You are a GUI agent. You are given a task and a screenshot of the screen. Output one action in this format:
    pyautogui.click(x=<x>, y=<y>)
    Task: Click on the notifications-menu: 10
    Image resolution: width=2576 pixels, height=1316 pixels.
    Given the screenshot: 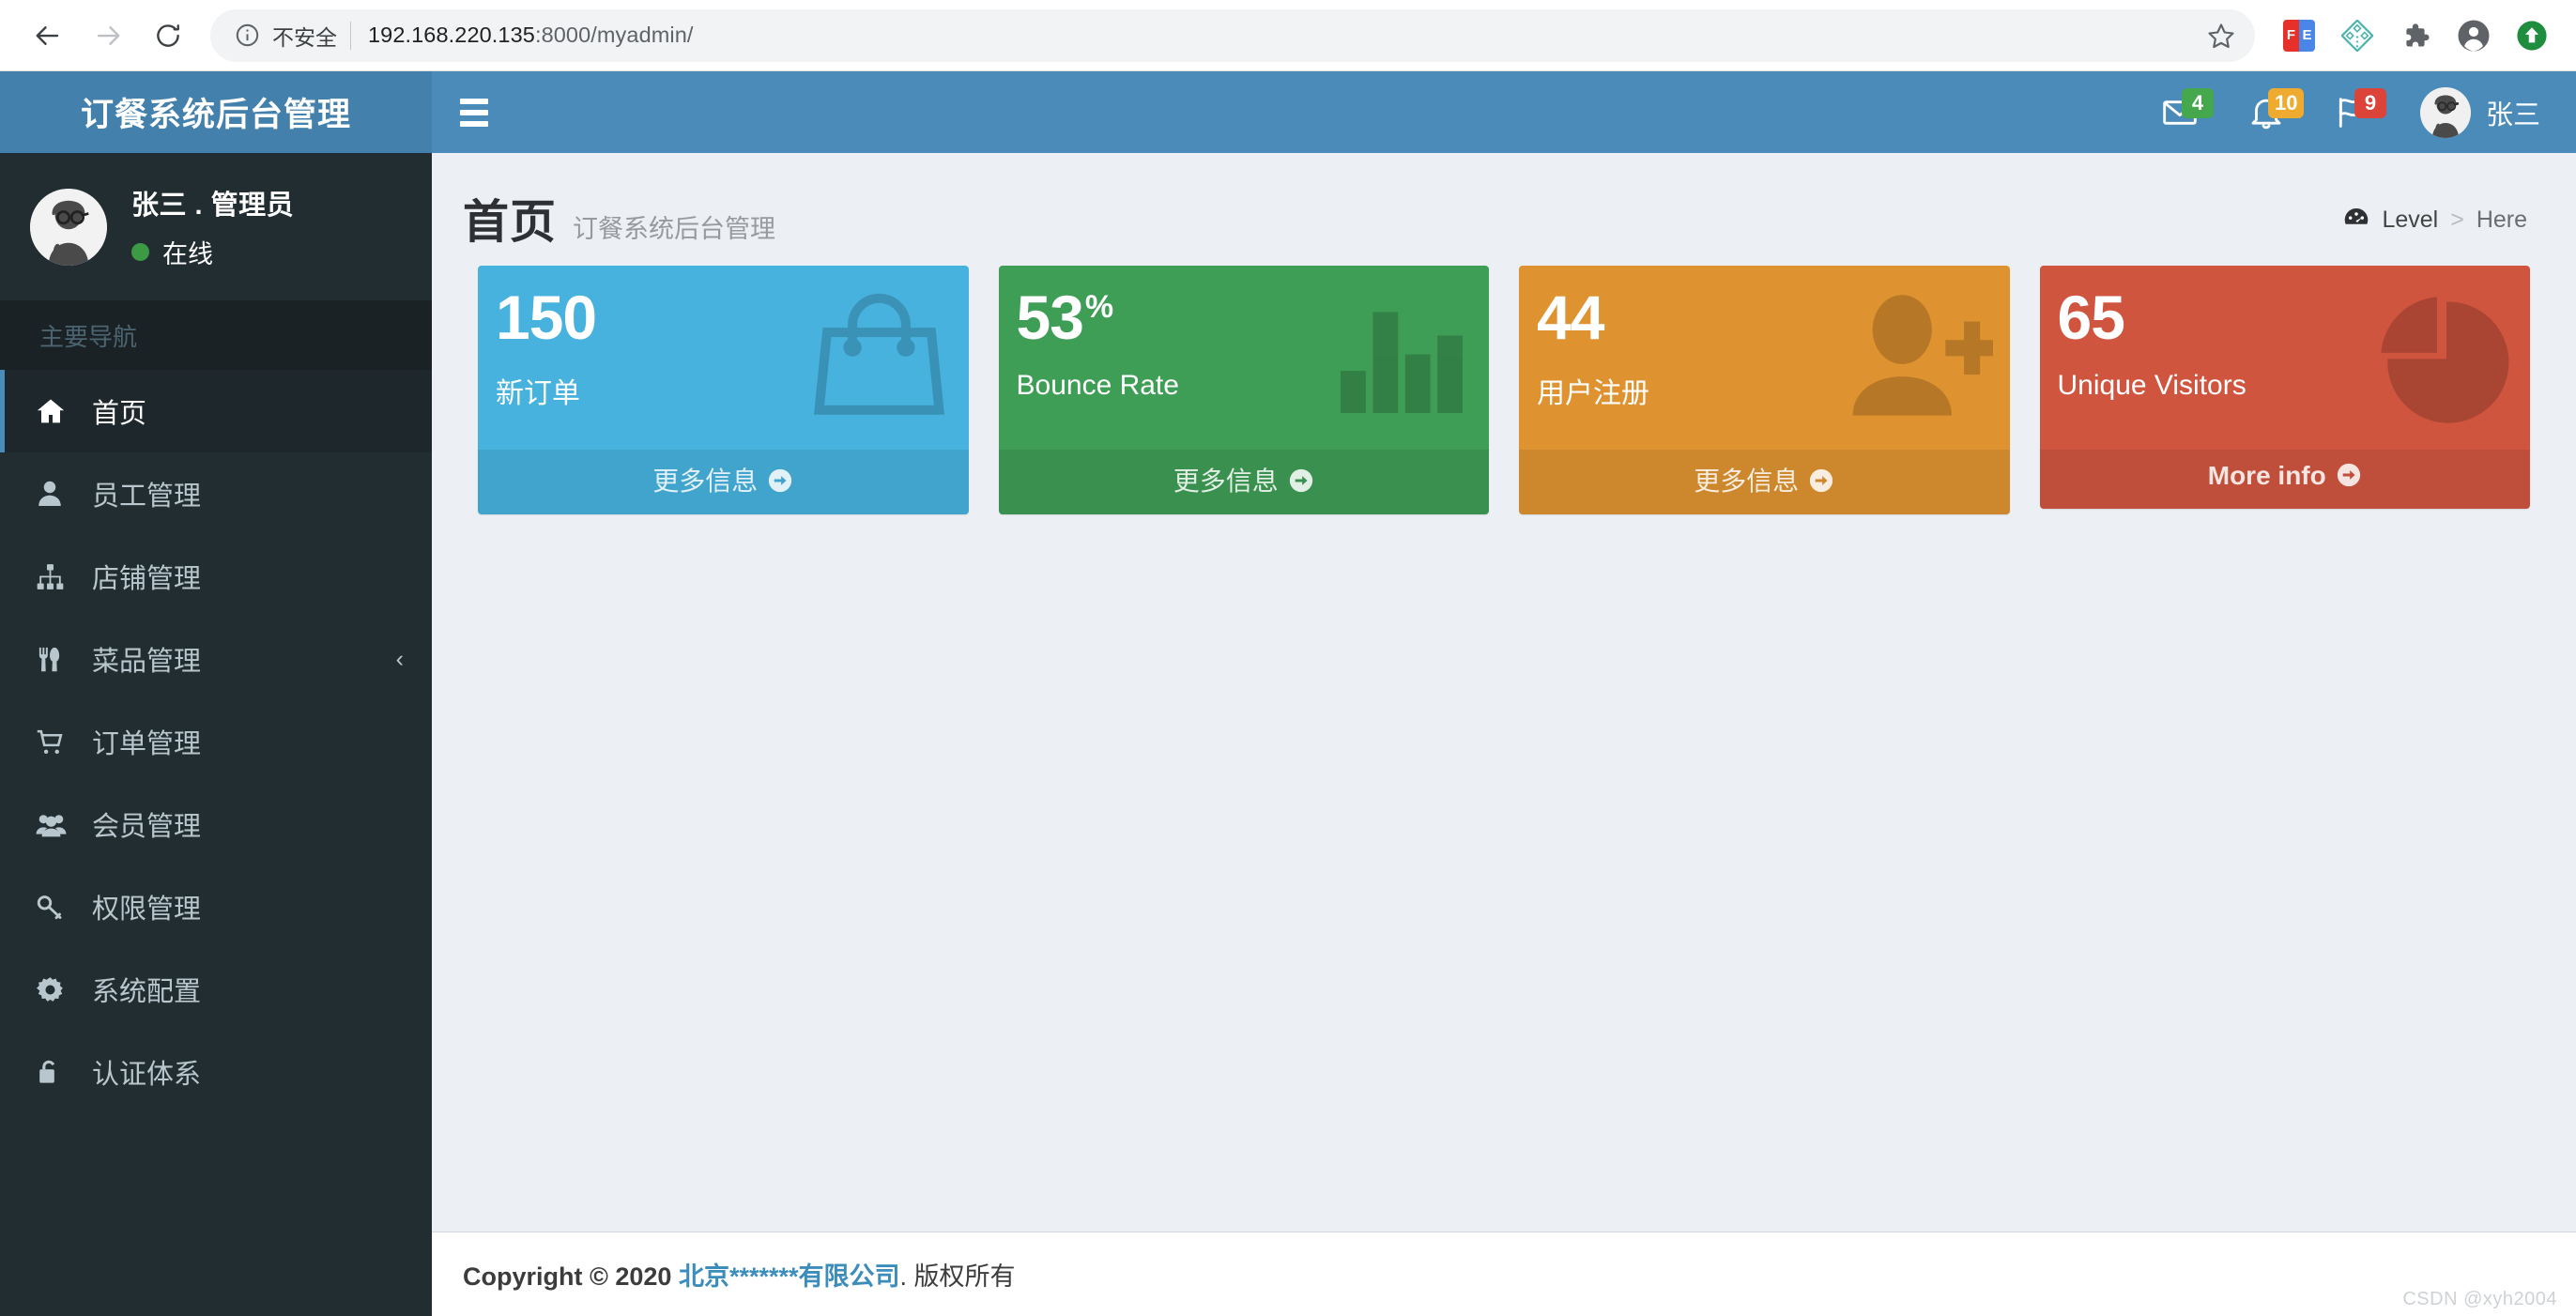 What is the action you would take?
    pyautogui.click(x=2266, y=112)
    